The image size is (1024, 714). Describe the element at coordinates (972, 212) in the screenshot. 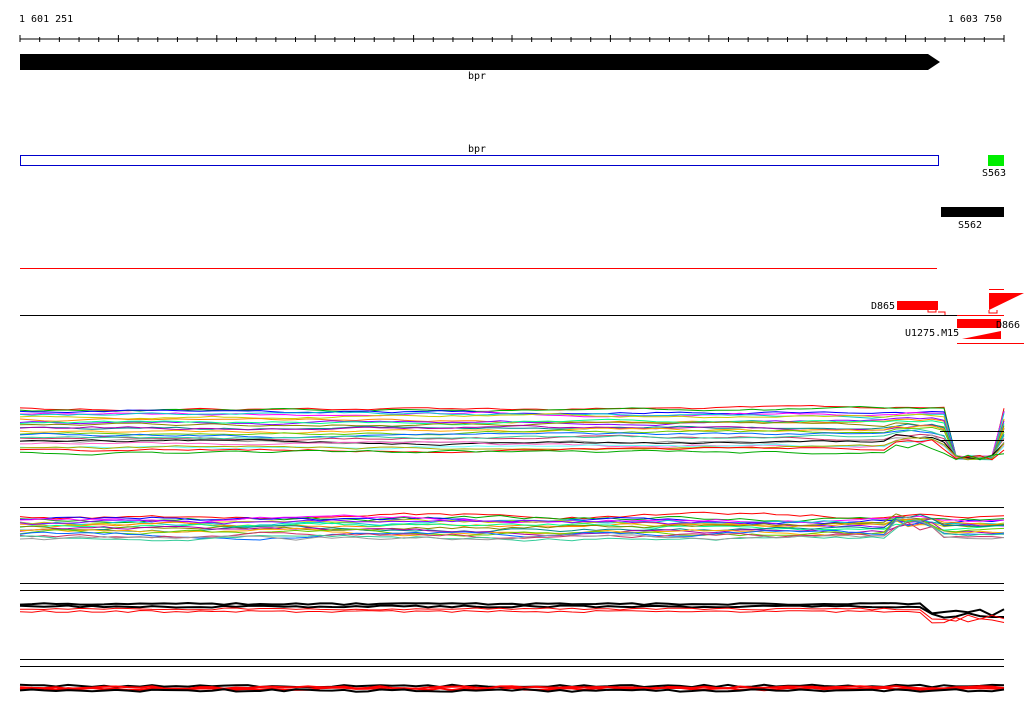

I see `s562-block` at that location.